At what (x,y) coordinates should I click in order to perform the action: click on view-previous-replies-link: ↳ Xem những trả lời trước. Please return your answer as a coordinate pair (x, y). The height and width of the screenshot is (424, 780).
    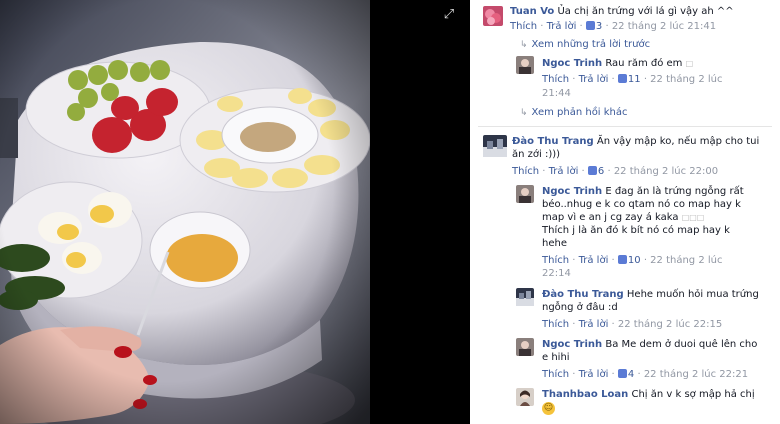
    Looking at the image, I should click on (585, 45).